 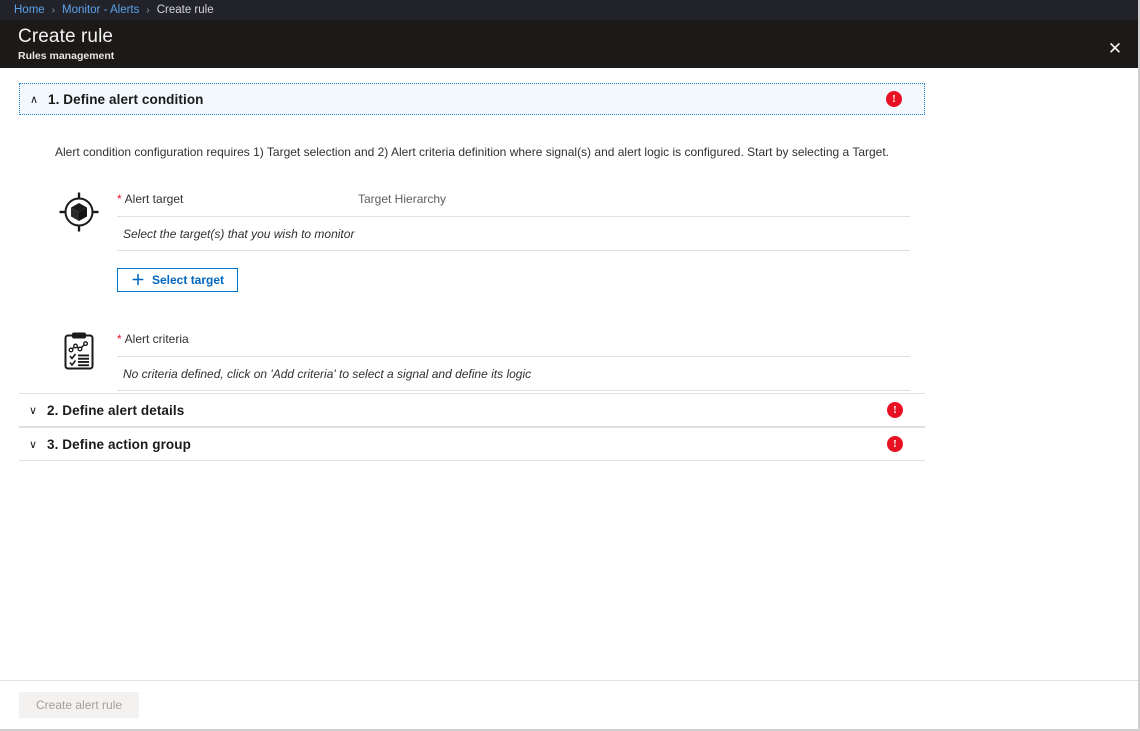 I want to click on breadcrumb: Home › Monitor - Alerts › Create rule, so click(x=569, y=10).